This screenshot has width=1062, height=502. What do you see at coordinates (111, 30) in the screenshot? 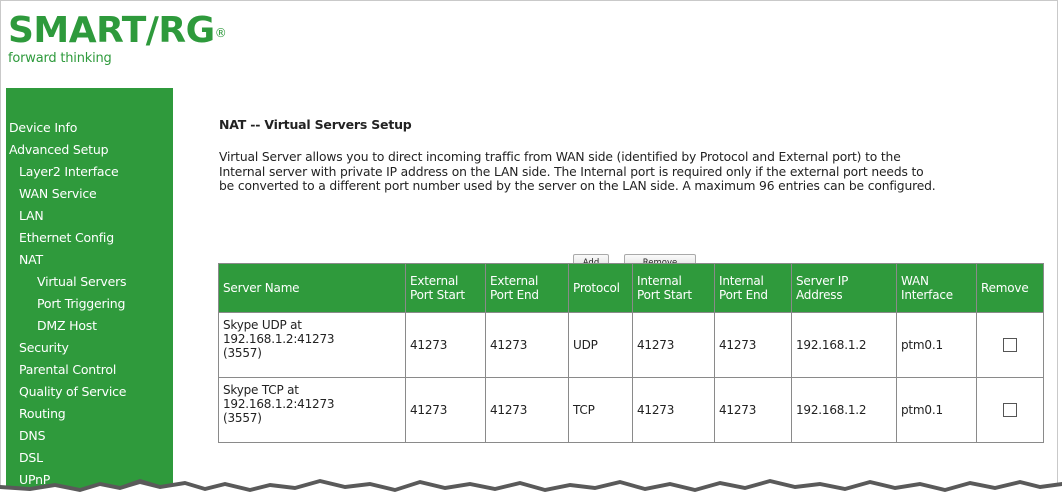
I see `logo-brand-text: SMART/RG` at bounding box center [111, 30].